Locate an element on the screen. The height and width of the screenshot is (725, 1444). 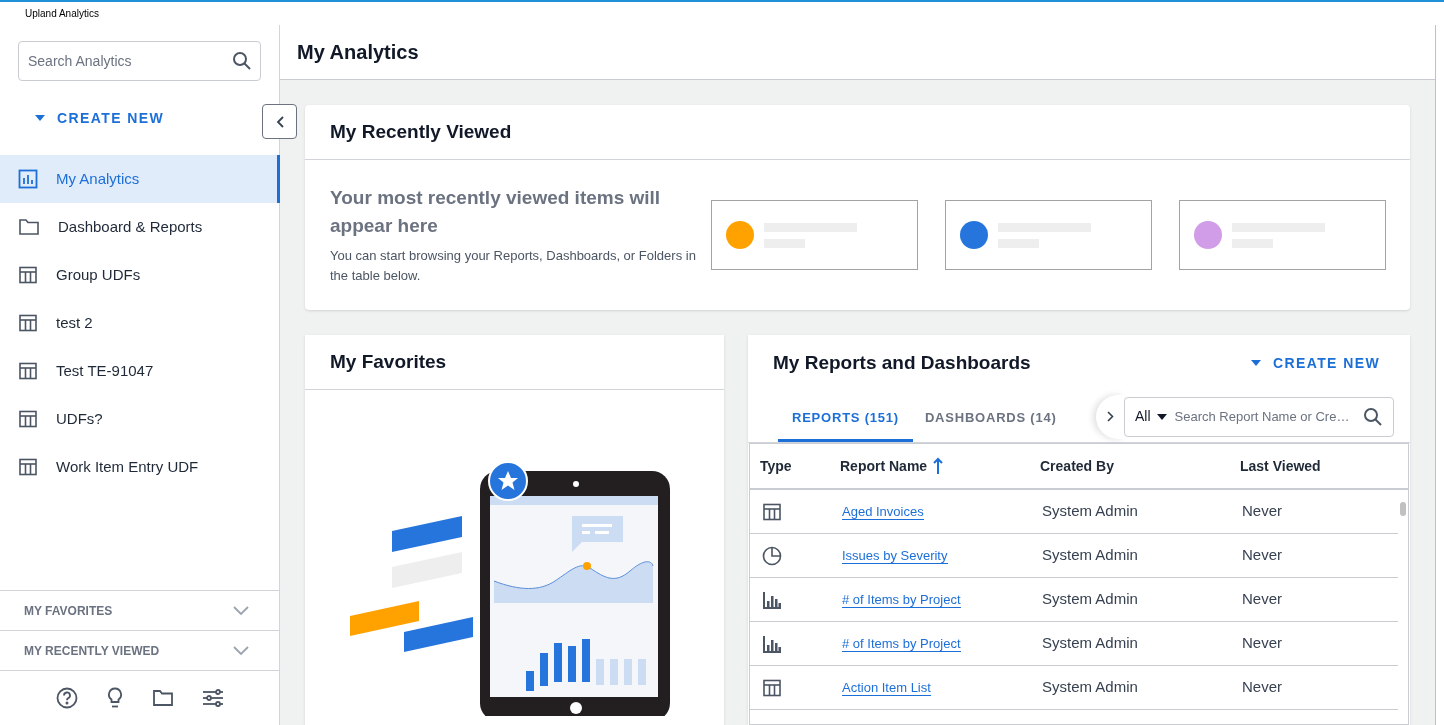
collapse-button is located at coordinates (279, 121).